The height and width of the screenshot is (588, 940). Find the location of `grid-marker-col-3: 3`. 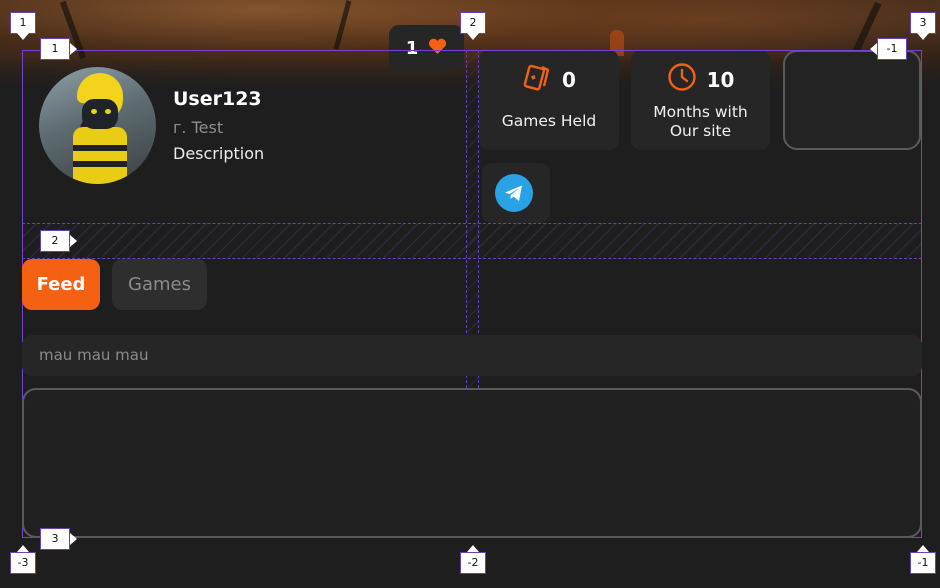

grid-marker-col-3: 3 is located at coordinates (923, 26).